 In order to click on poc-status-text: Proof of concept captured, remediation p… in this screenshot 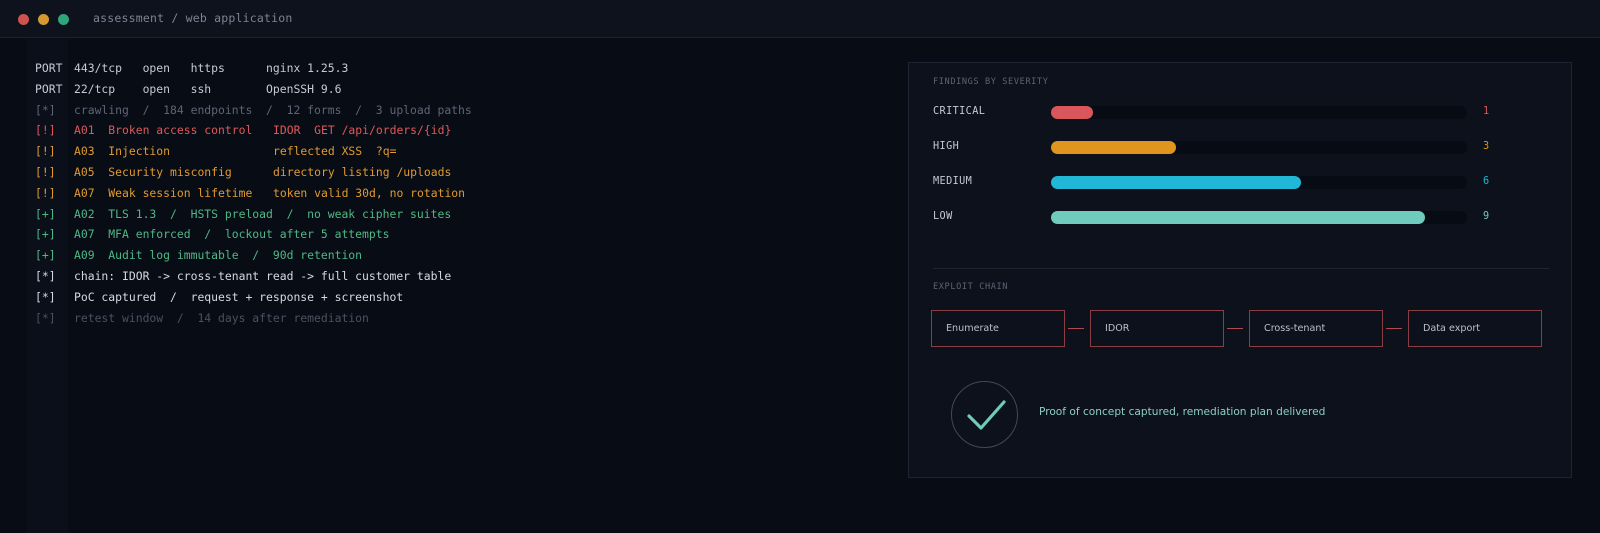, I will do `click(1182, 412)`.